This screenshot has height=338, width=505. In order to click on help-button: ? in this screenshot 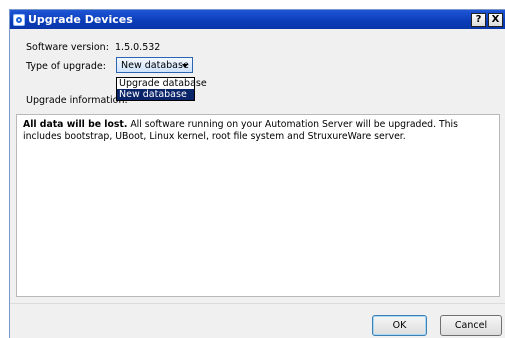, I will do `click(478, 19)`.